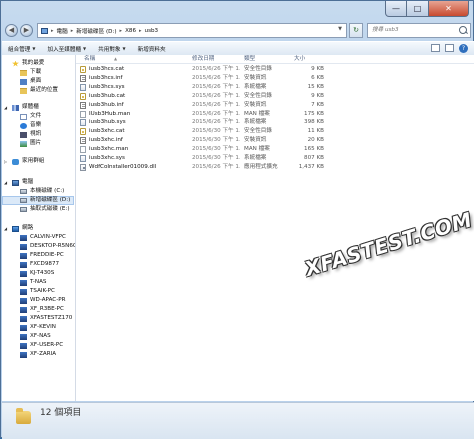 Image resolution: width=474 pixels, height=439 pixels. What do you see at coordinates (61, 413) in the screenshot?
I see `item-count: 12 個項目` at bounding box center [61, 413].